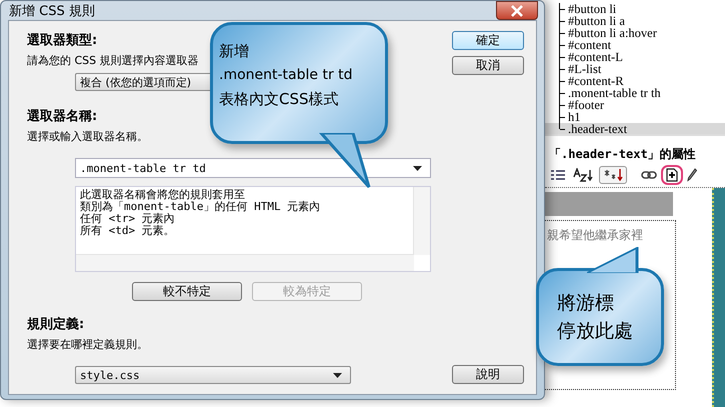 The width and height of the screenshot is (725, 407). Describe the element at coordinates (672, 175) in the screenshot. I see `new-rule-button` at that location.